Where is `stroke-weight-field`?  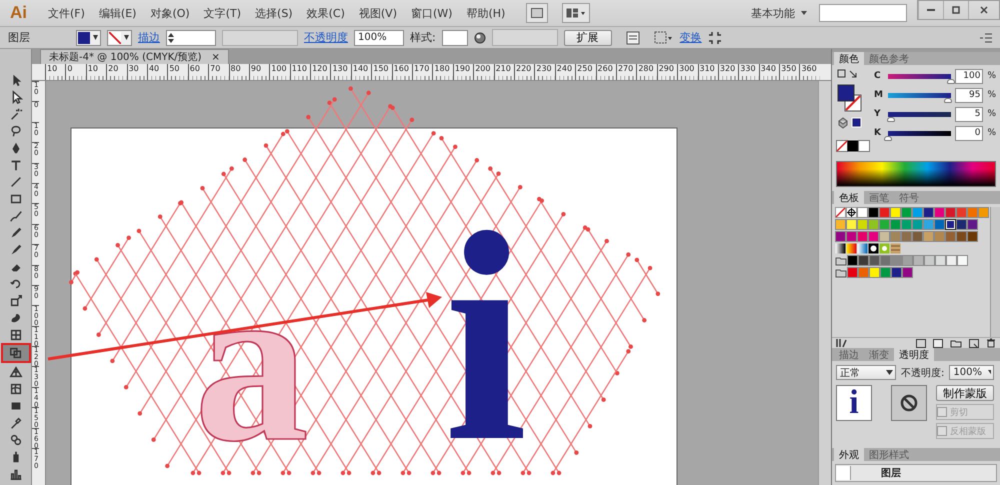 stroke-weight-field is located at coordinates (191, 38).